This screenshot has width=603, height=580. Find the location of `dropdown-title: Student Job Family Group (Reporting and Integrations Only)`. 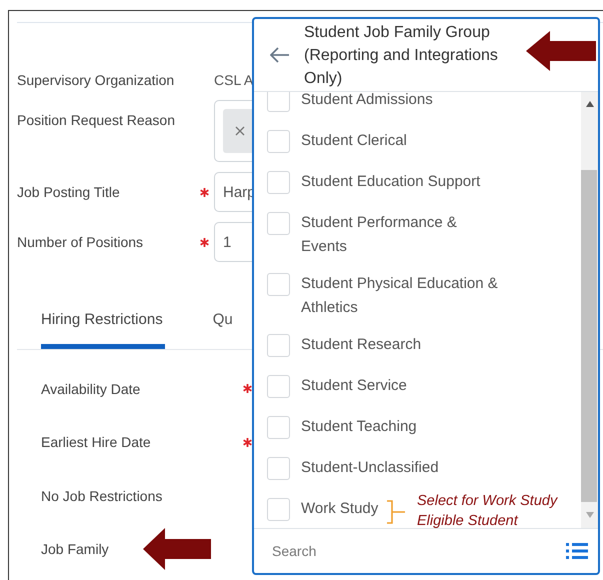

dropdown-title: Student Job Family Group (Reporting and Integrations Only) is located at coordinates (401, 55).